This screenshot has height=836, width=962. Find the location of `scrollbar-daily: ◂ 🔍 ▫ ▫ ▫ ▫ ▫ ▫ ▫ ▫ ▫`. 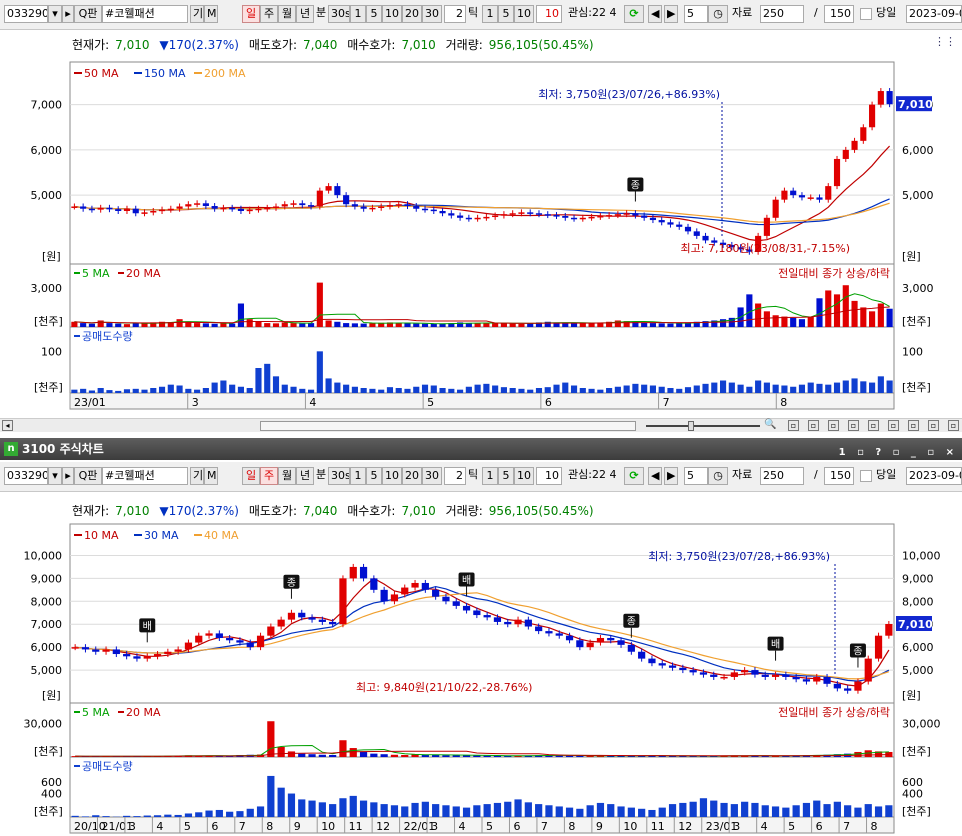

scrollbar-daily: ◂ 🔍 ▫ ▫ ▫ ▫ ▫ ▫ ▫ ▫ ▫ is located at coordinates (481, 425).